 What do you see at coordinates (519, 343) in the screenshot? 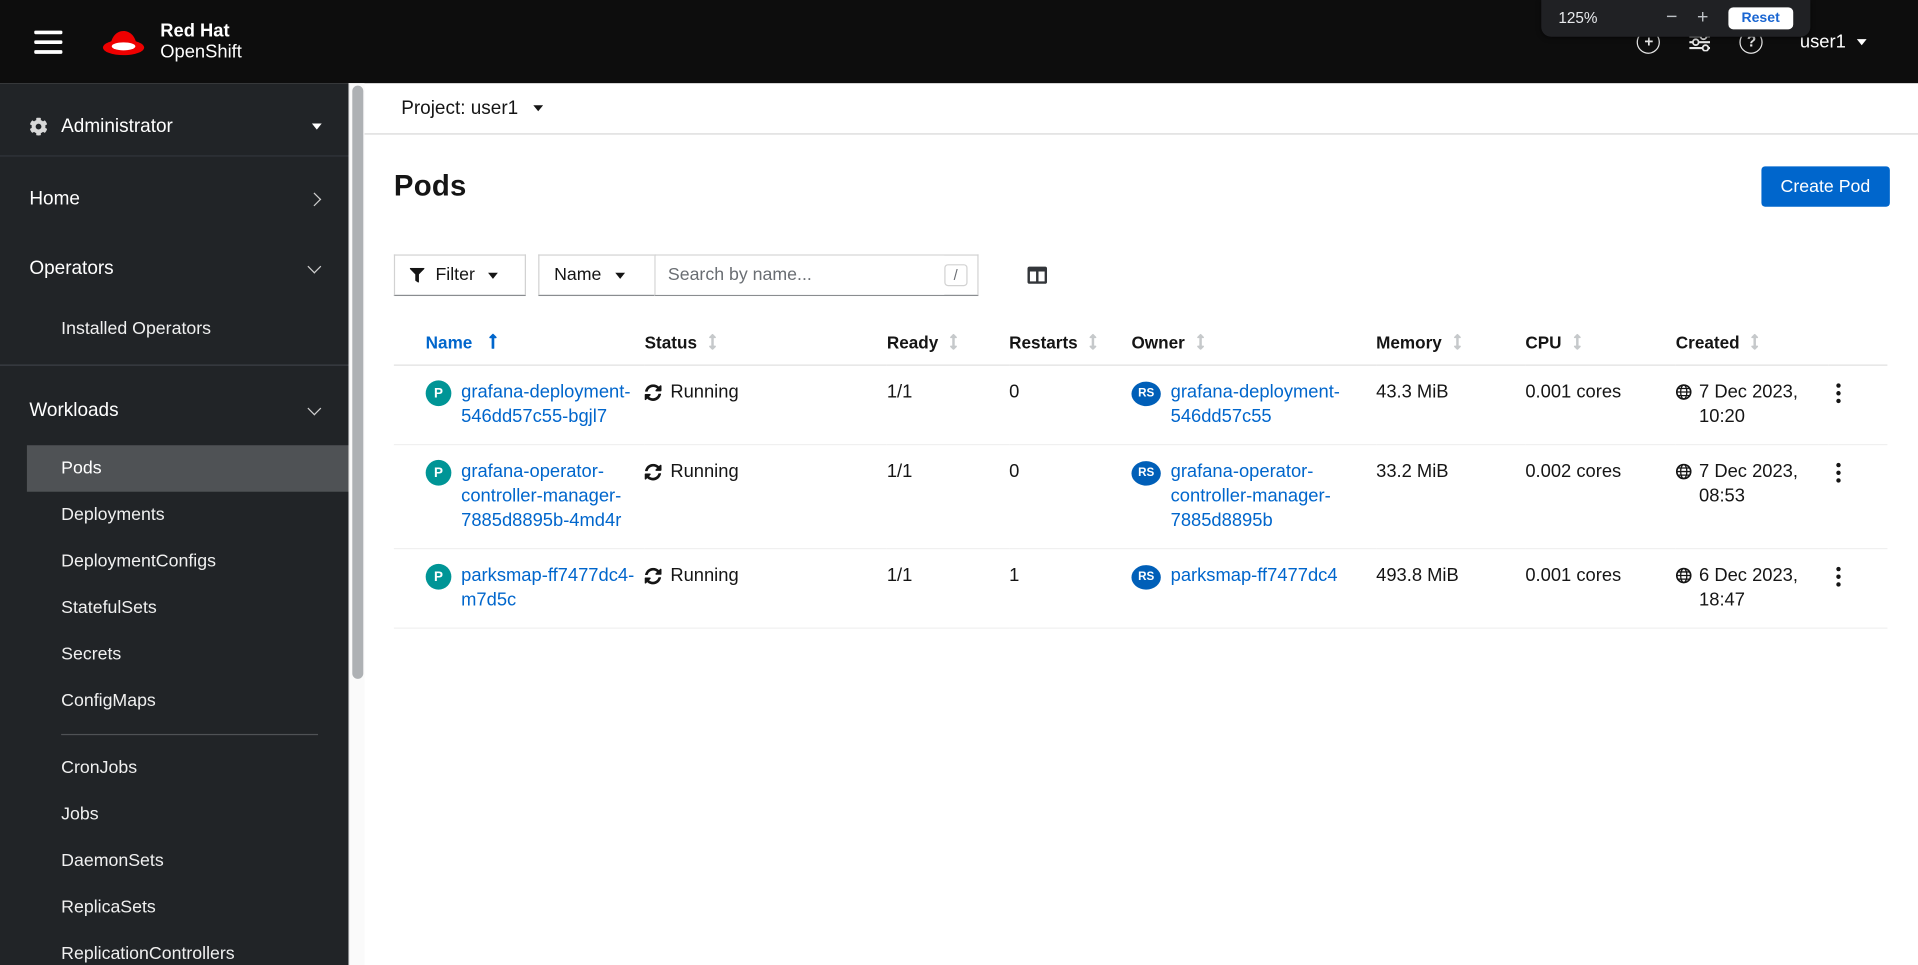
I see `column-header-name: Name` at bounding box center [519, 343].